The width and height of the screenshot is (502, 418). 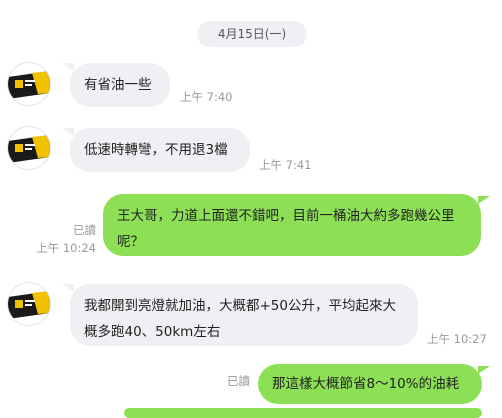 What do you see at coordinates (66, 248) in the screenshot?
I see `message-time: 上午 10:24` at bounding box center [66, 248].